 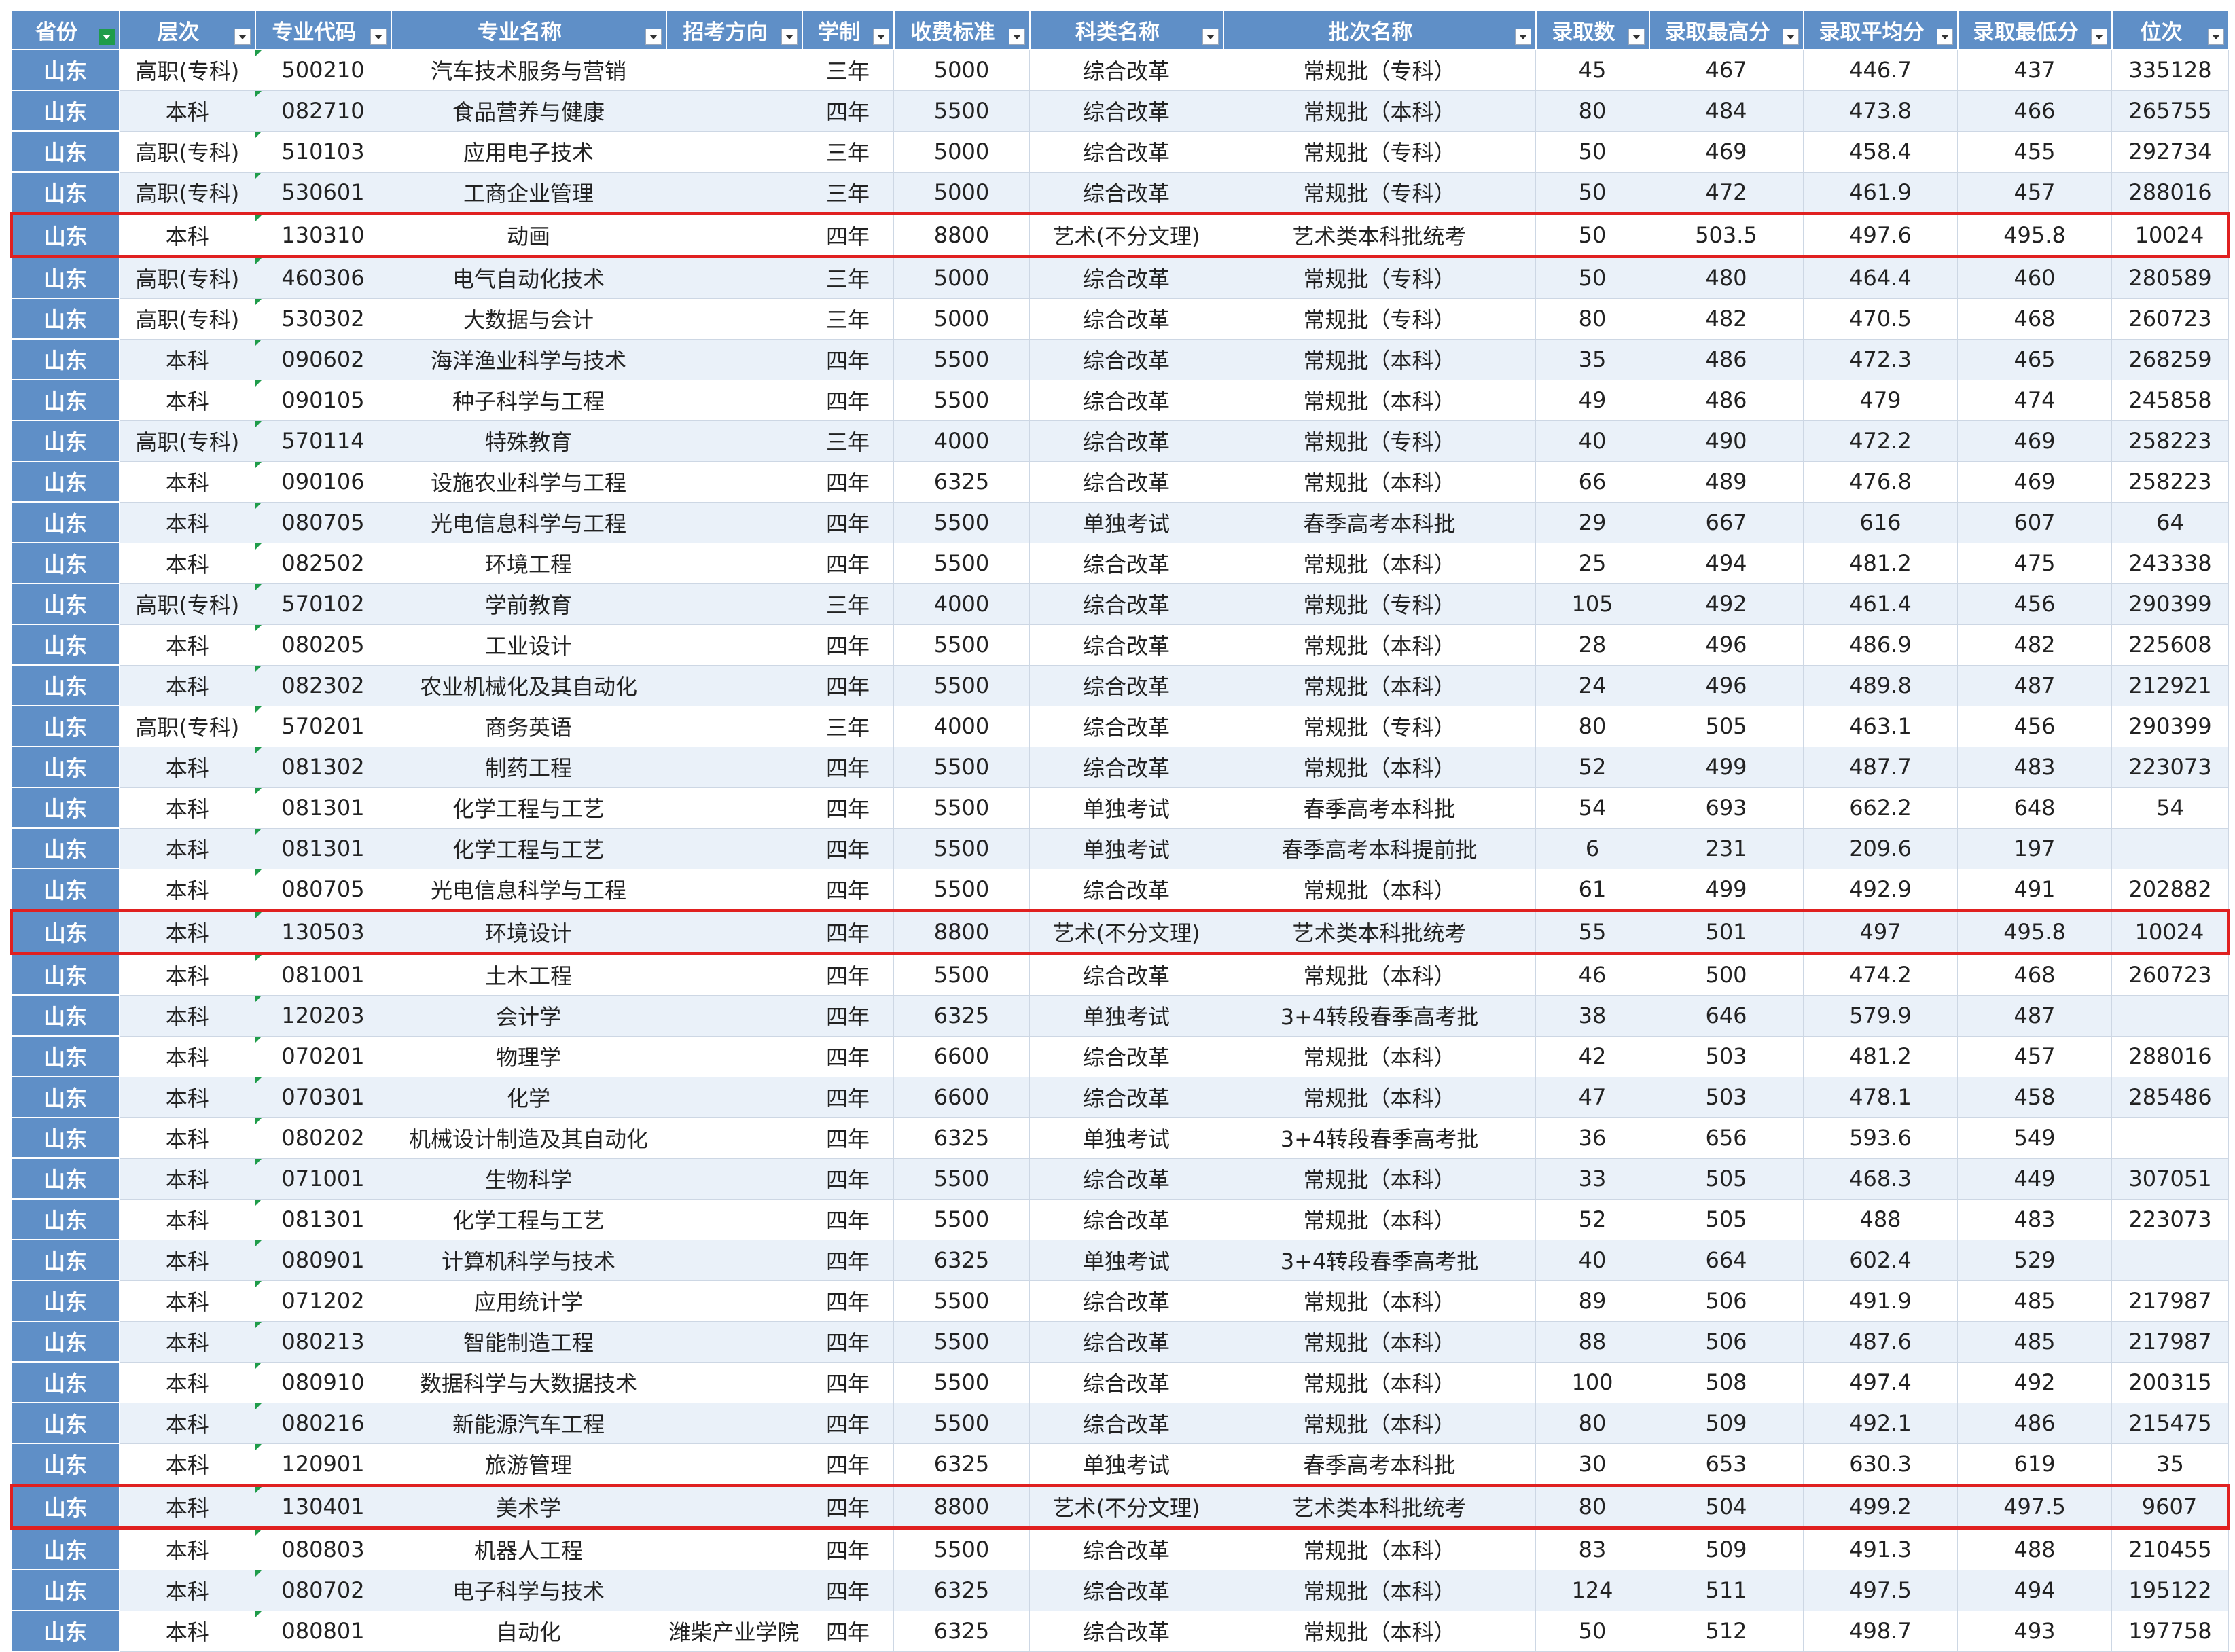 What do you see at coordinates (1881, 1178) in the screenshot?
I see `cell-avg-score: 468.3` at bounding box center [1881, 1178].